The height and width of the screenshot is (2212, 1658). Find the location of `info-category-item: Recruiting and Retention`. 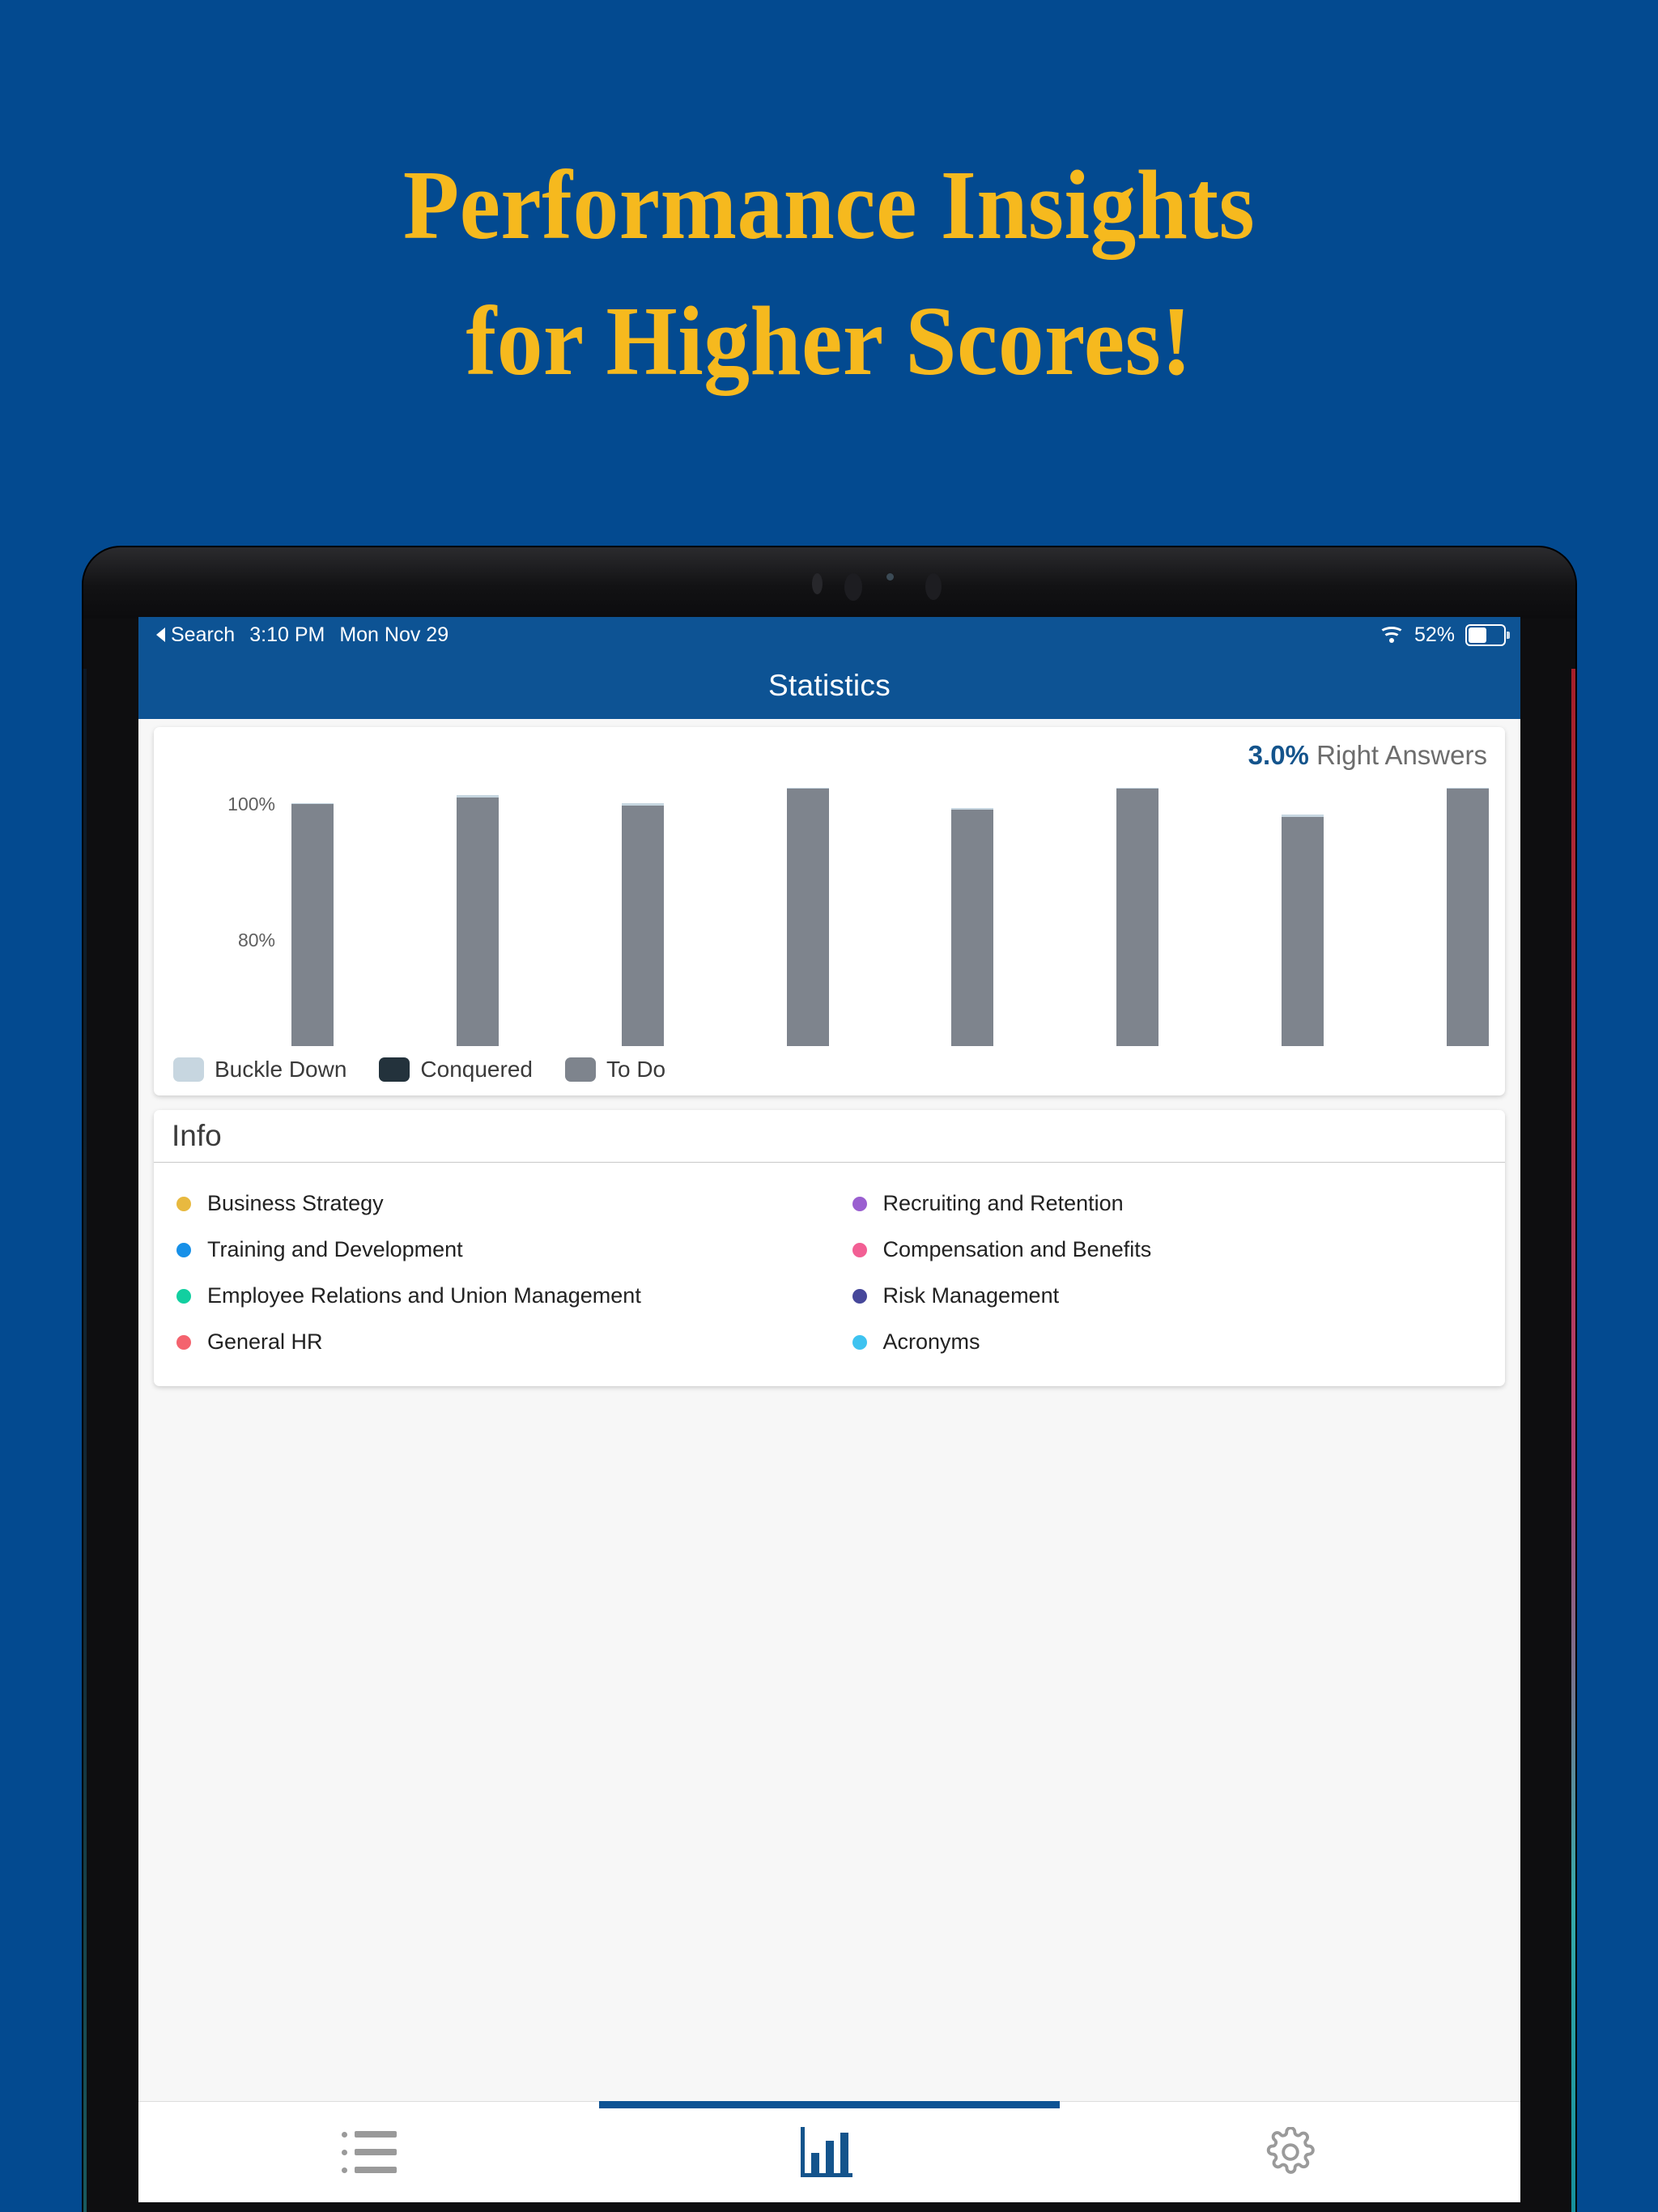

info-category-item: Recruiting and Retention is located at coordinates (1168, 1204).